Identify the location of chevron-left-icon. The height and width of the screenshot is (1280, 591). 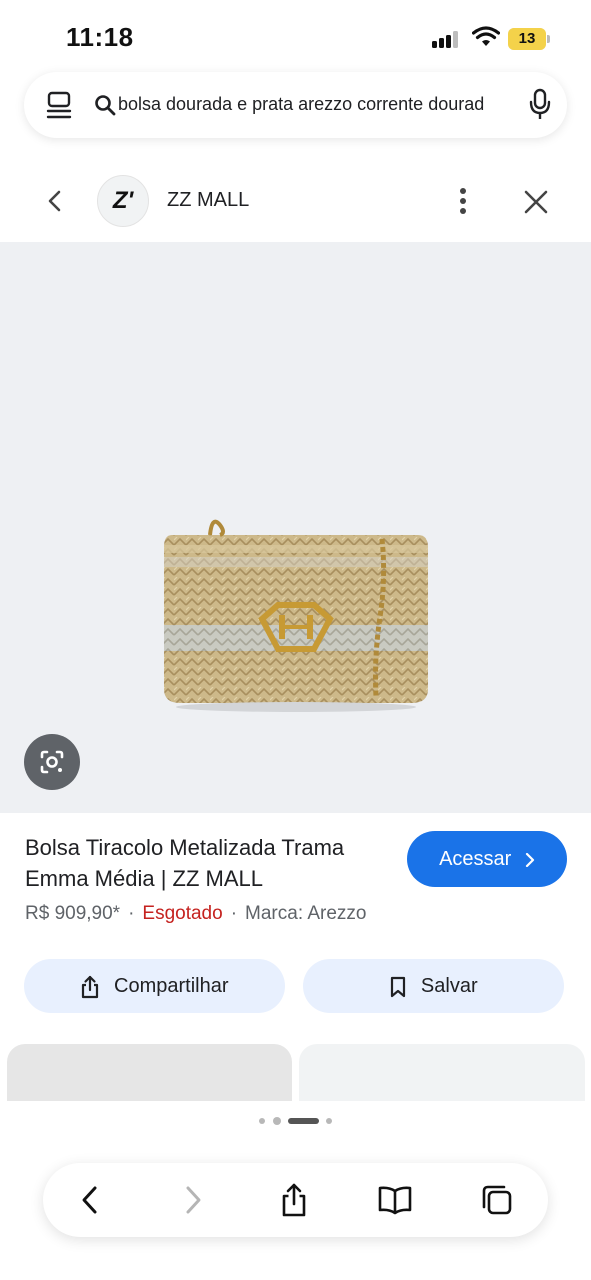
(55, 201).